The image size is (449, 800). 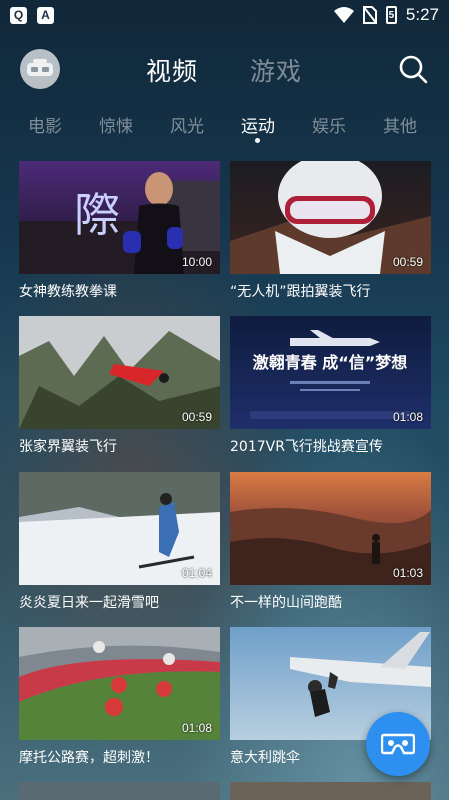 I want to click on no-sim-icon, so click(x=369, y=15).